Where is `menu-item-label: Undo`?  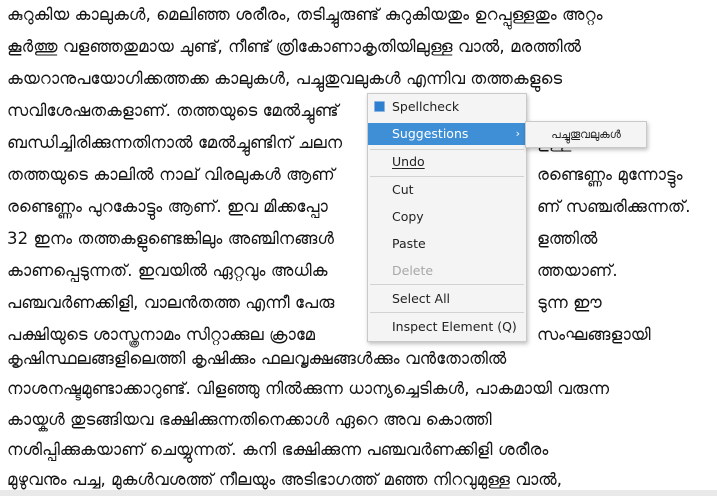 menu-item-label: Undo is located at coordinates (408, 161).